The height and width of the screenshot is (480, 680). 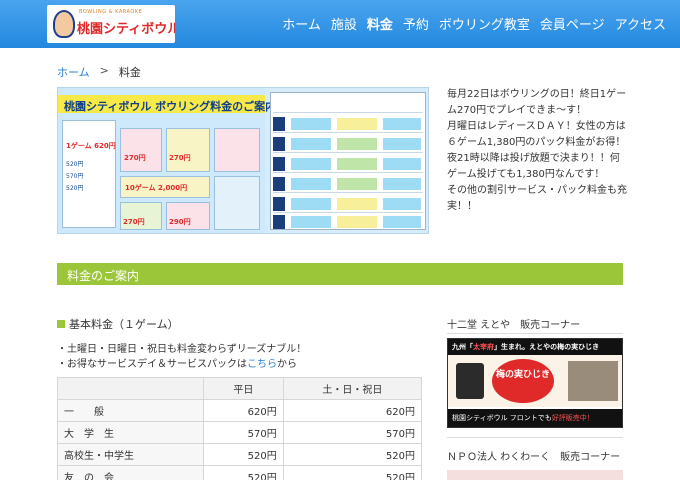 I want to click on promo-line: 夜21時以降は投げ放題で決まり！！何ゲーム投げても1,380円なんです！, so click(x=533, y=166).